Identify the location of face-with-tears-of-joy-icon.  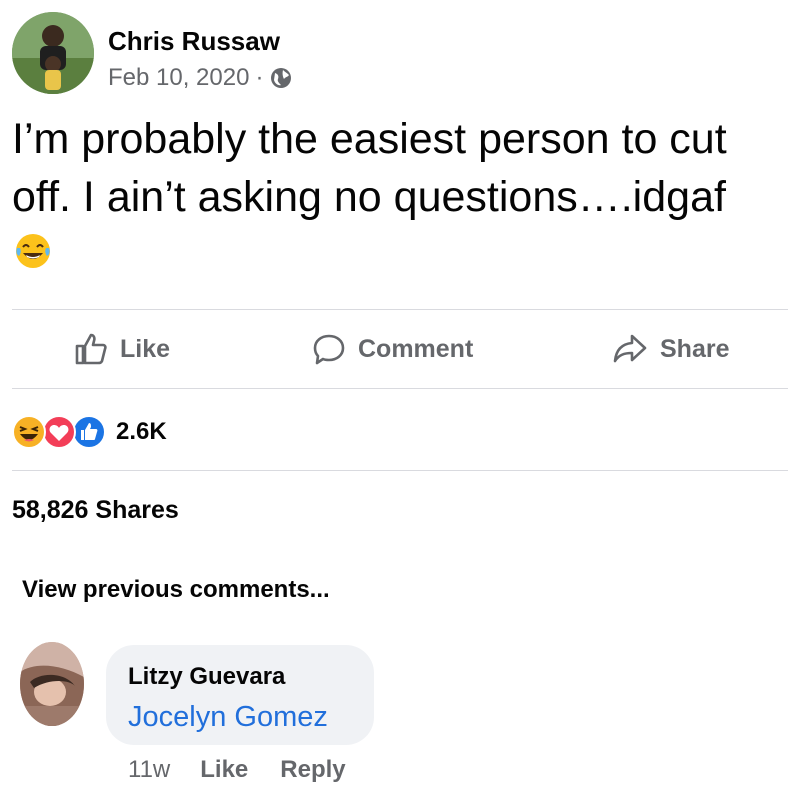
(33, 251).